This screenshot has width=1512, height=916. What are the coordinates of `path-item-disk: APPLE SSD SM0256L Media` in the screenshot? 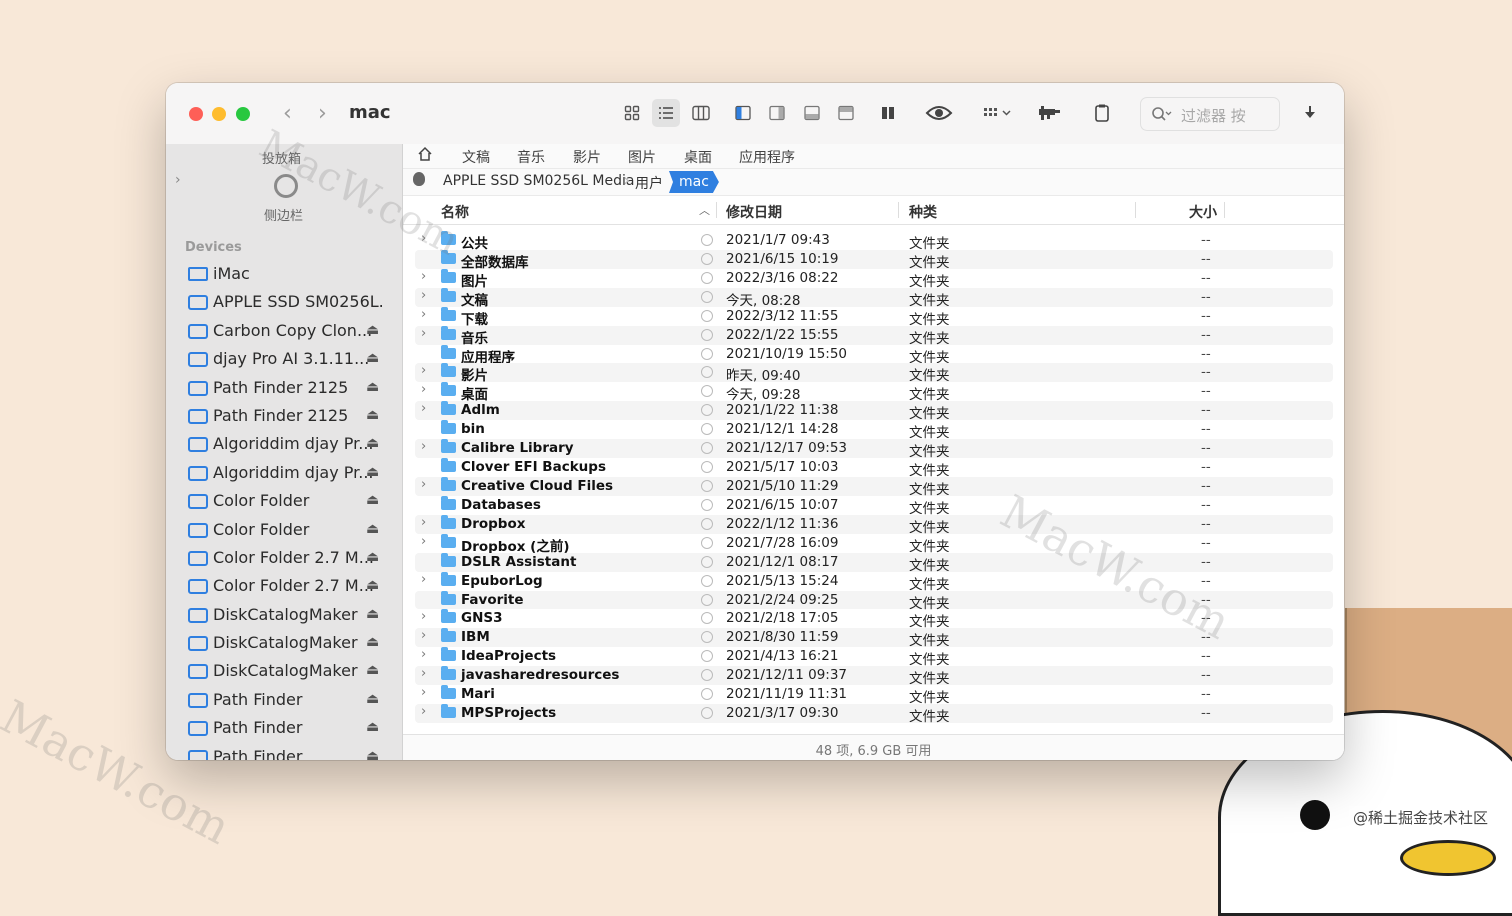 It's located at (538, 181).